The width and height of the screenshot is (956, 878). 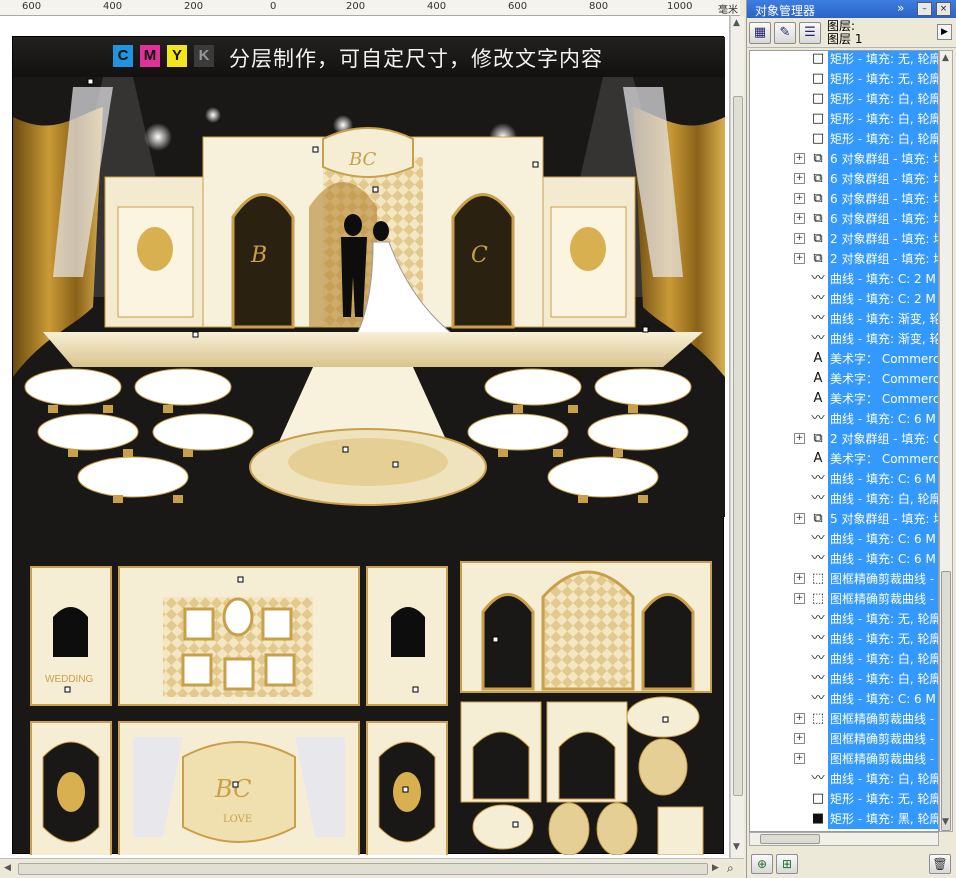 What do you see at coordinates (818, 798) in the screenshot?
I see `rect-icon: □` at bounding box center [818, 798].